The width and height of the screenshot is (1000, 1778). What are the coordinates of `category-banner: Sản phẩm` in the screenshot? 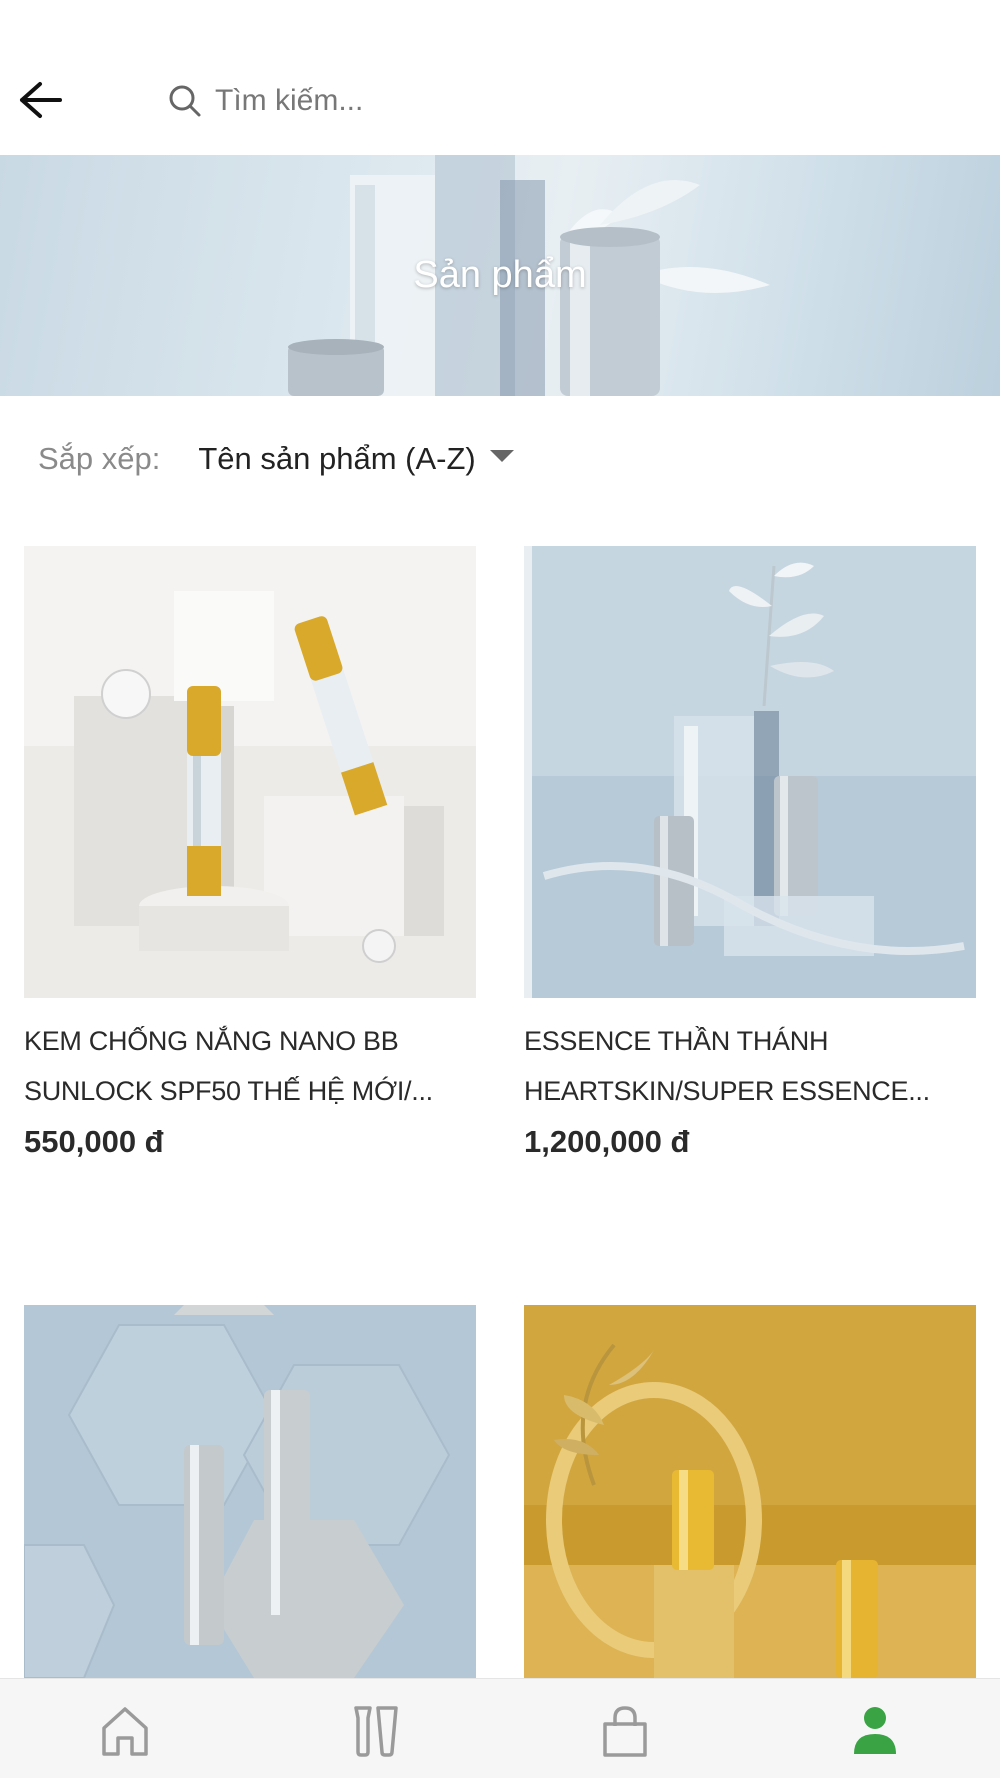 It's located at (500, 275).